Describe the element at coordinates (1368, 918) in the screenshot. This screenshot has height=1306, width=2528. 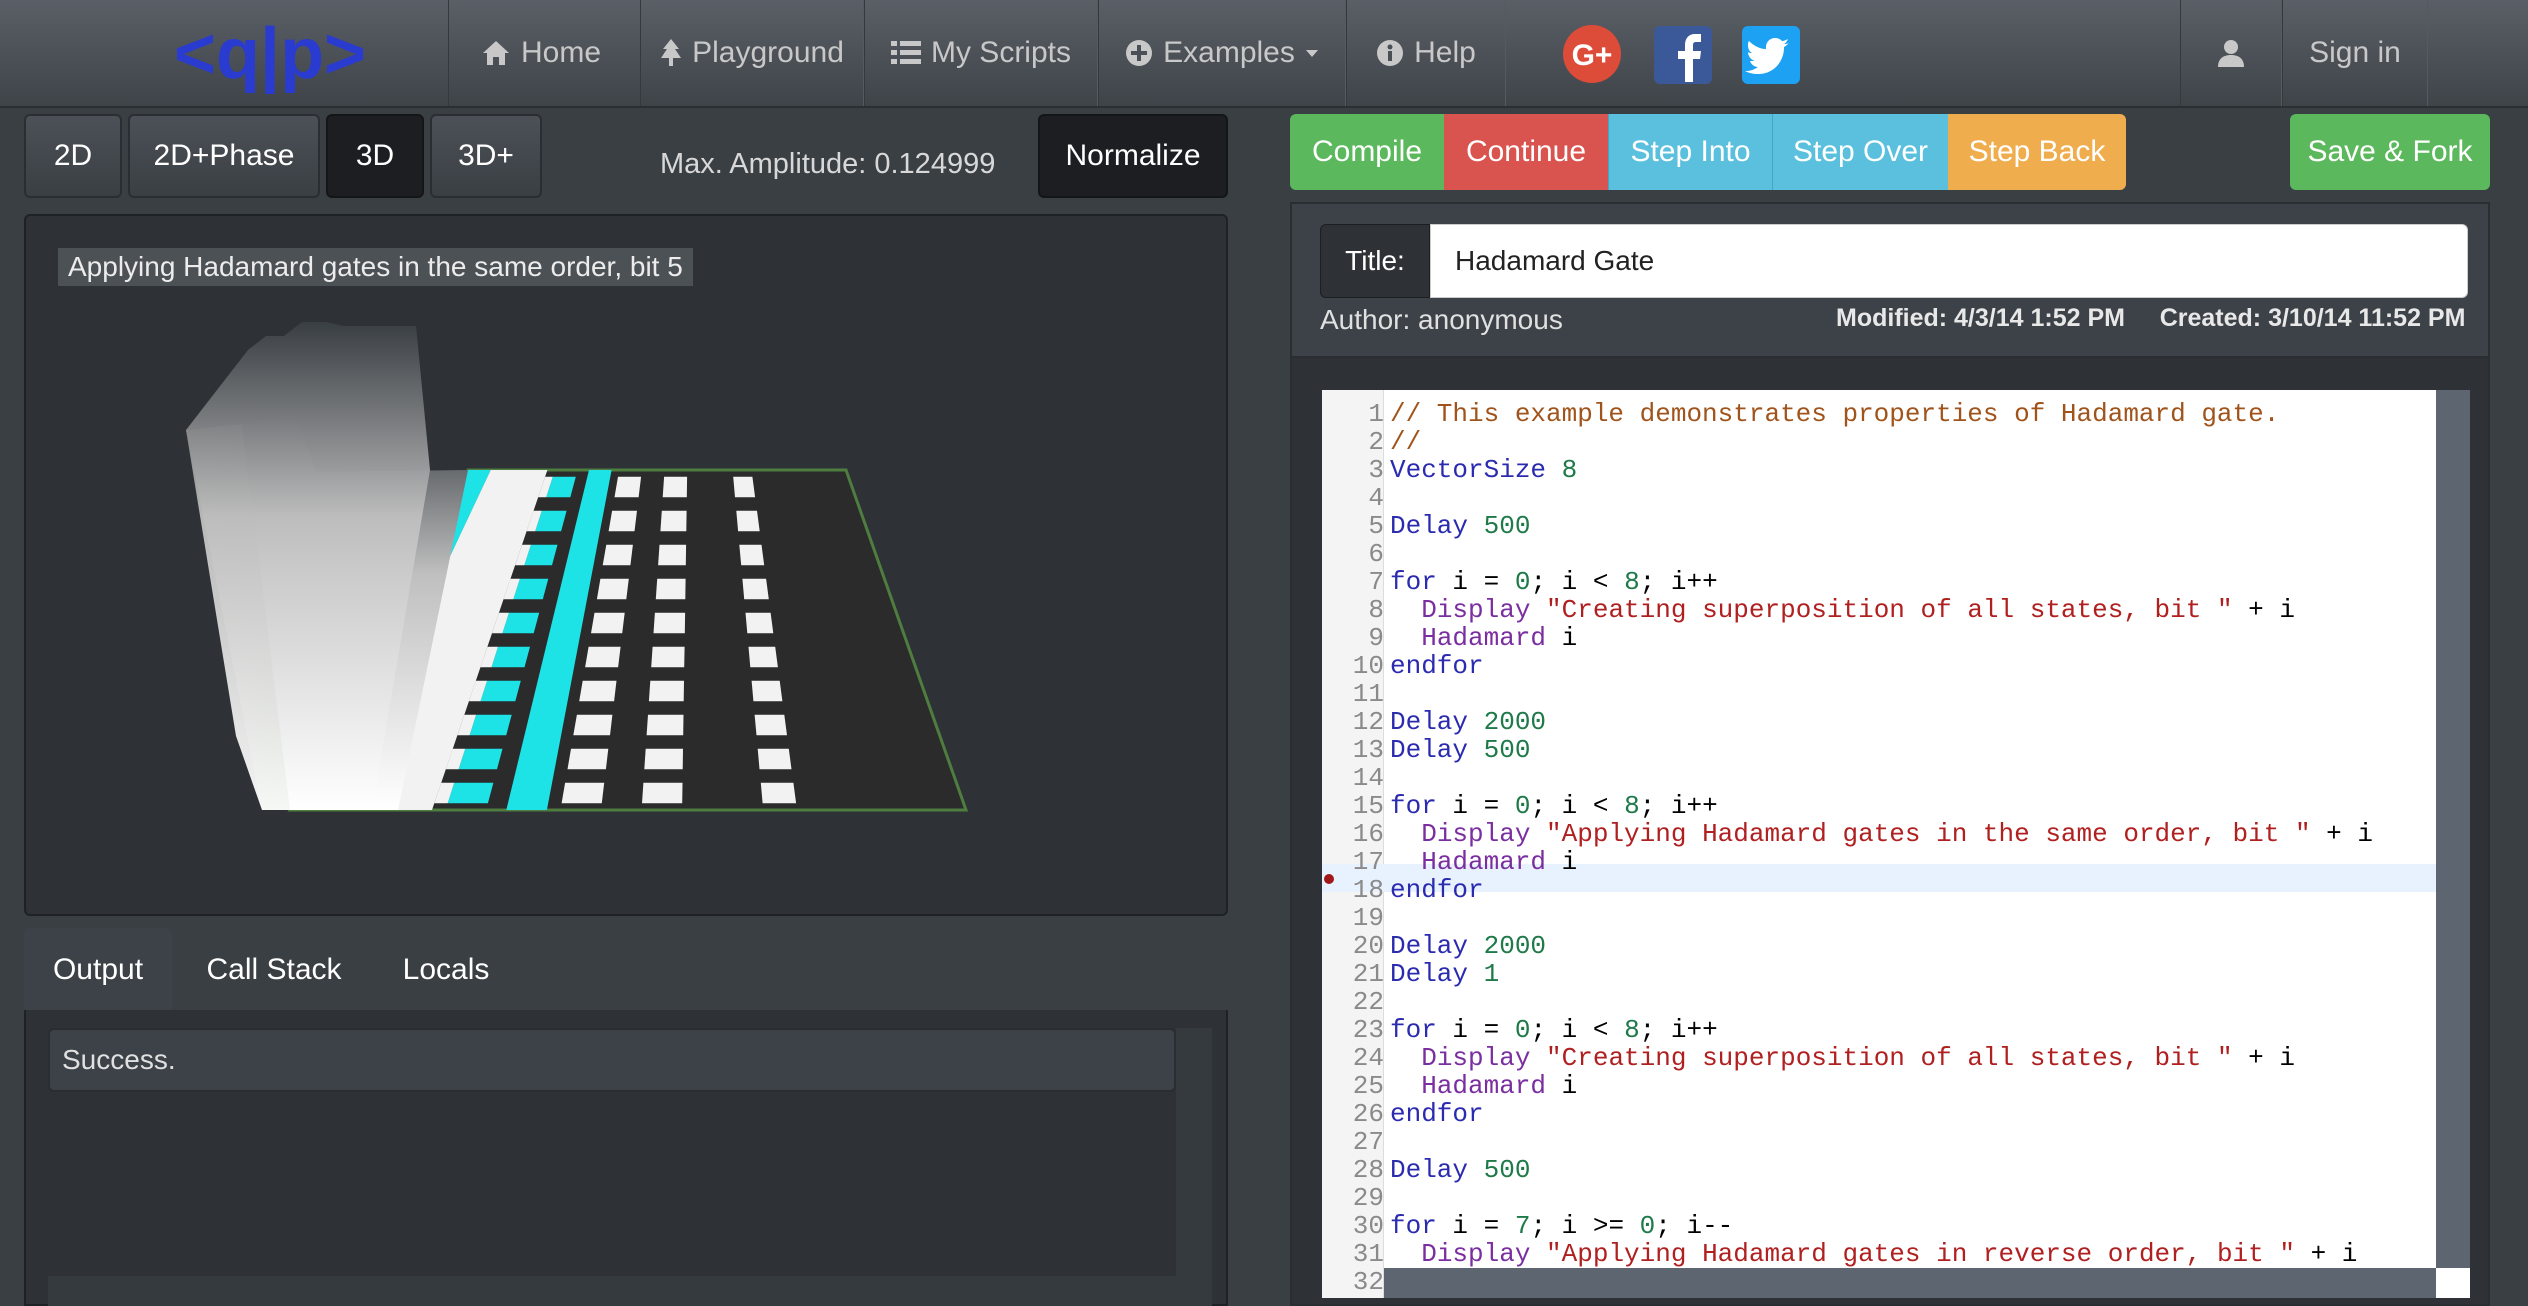
I see `line-number: 19` at that location.